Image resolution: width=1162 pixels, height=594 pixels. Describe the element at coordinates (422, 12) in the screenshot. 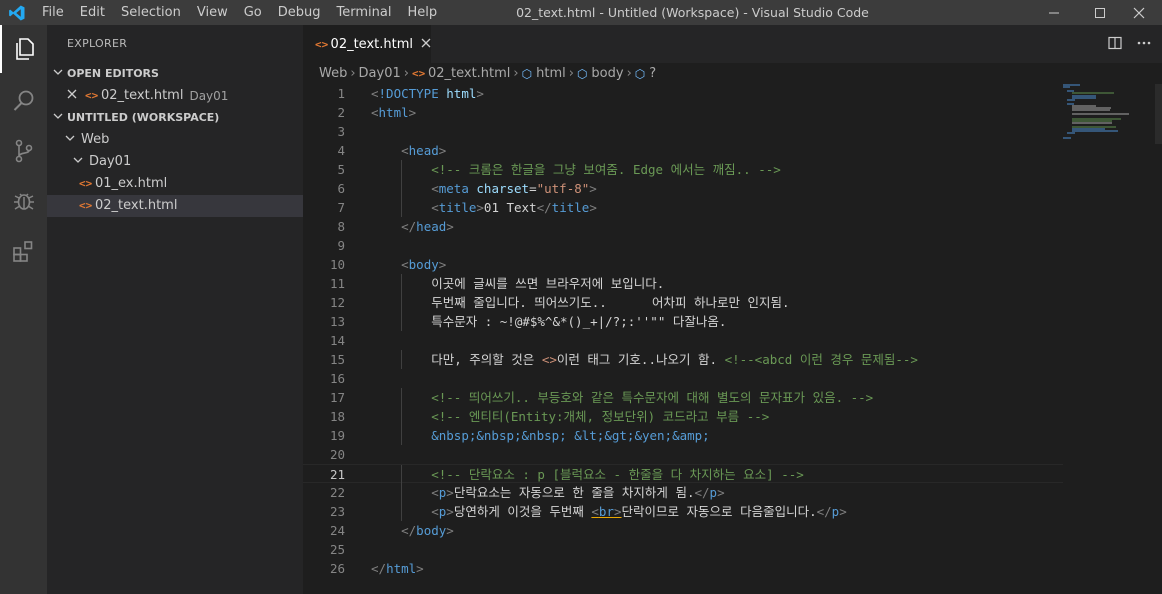

I see `menu-help: Help` at that location.